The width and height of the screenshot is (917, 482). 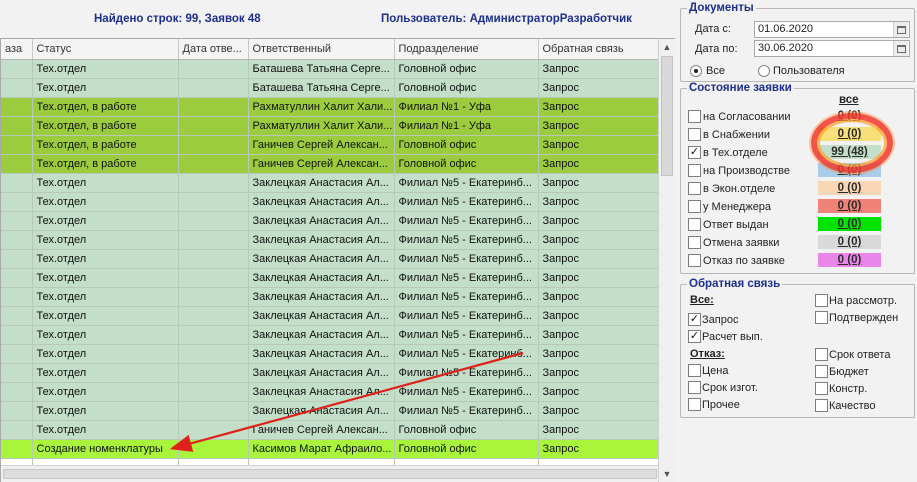 What do you see at coordinates (105, 49) in the screenshot?
I see `column-header-status: Статус` at bounding box center [105, 49].